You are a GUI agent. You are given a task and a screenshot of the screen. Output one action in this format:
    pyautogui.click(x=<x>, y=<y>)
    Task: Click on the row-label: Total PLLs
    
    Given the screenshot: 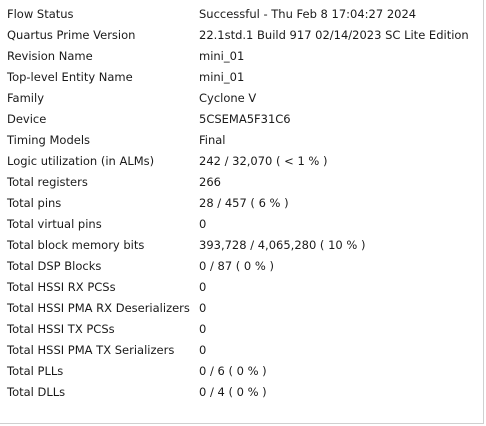 What is the action you would take?
    pyautogui.click(x=35, y=371)
    